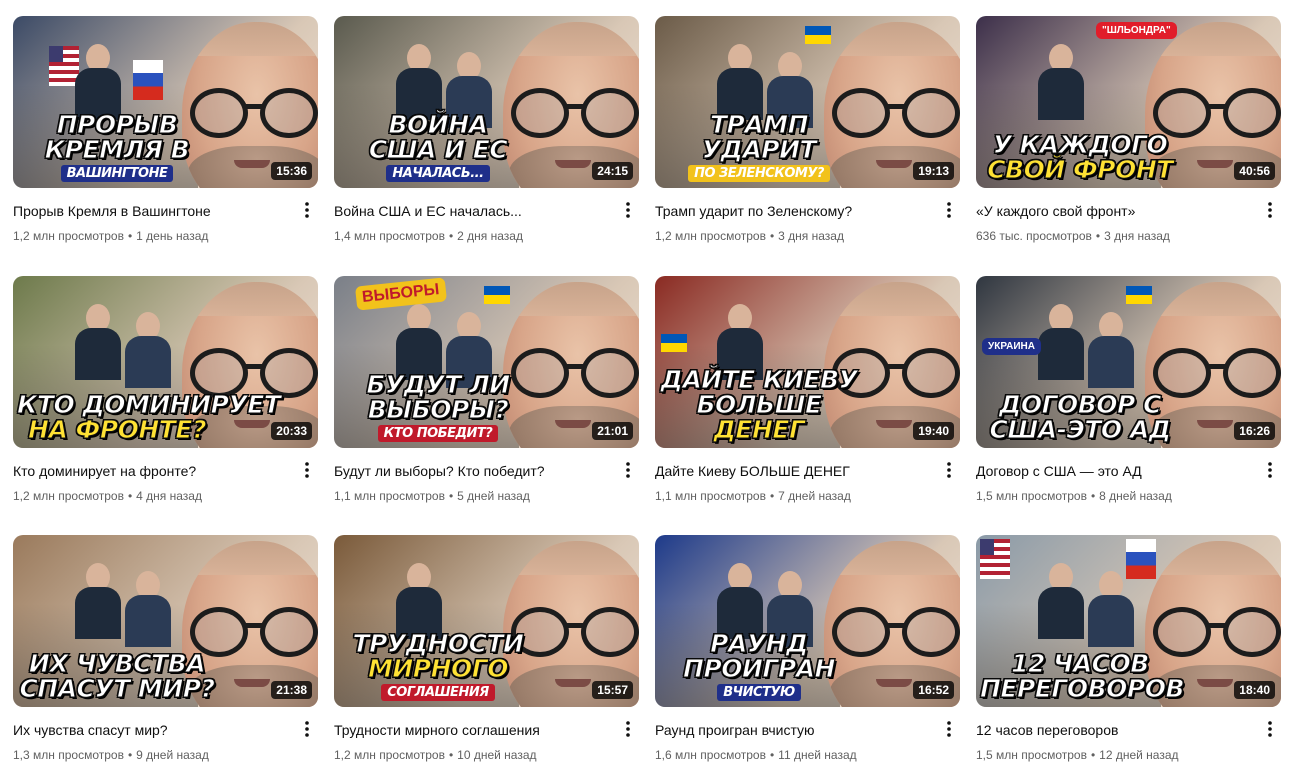 This screenshot has height=775, width=1305. What do you see at coordinates (790, 755) in the screenshot?
I see `video-stats: 1,6 млн просмотров • 11 дней назад` at bounding box center [790, 755].